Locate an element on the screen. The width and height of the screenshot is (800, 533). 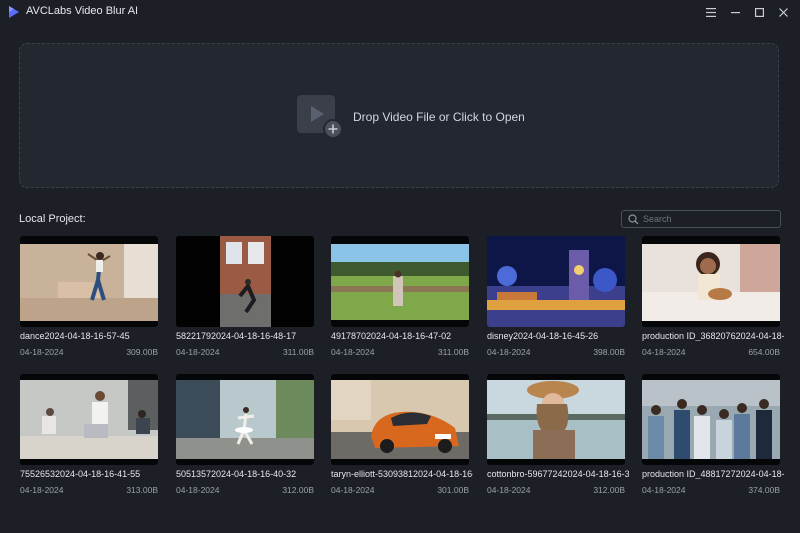
menu-icon is located at coordinates (711, 12).